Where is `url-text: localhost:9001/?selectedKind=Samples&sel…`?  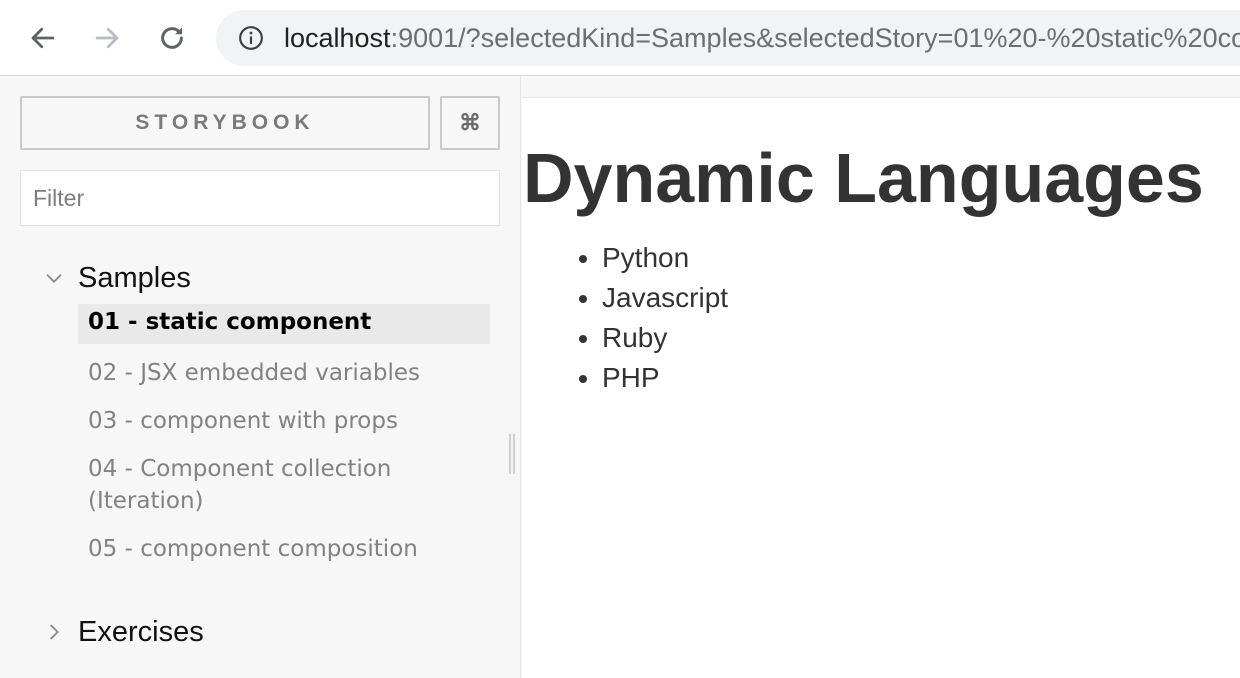
url-text: localhost:9001/?selectedKind=Samples&sel… is located at coordinates (762, 38).